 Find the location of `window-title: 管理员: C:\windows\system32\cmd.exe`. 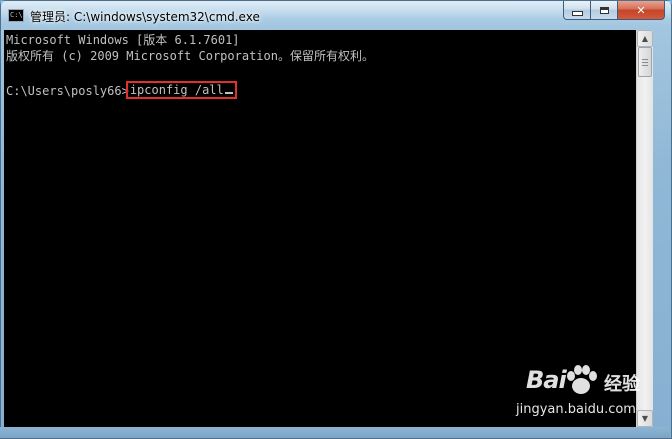

window-title: 管理员: C:\windows\system32\cmd.exe is located at coordinates (145, 17).